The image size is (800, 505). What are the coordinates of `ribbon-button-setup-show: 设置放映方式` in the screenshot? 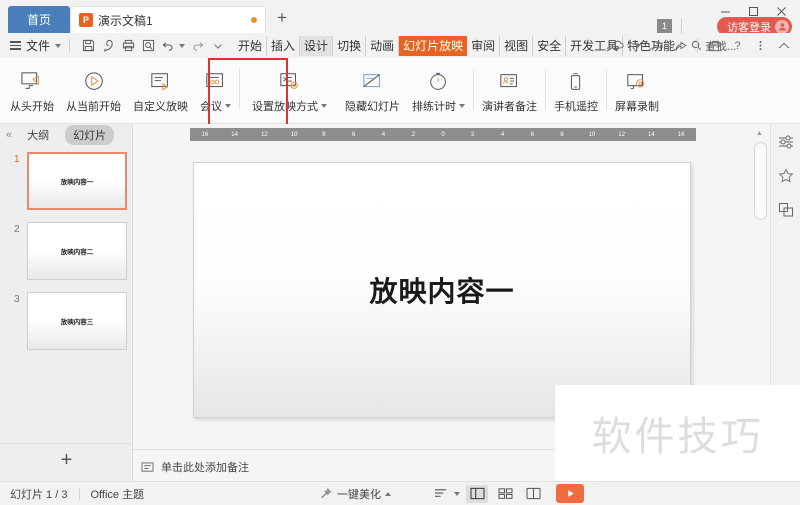 It's located at (289, 91).